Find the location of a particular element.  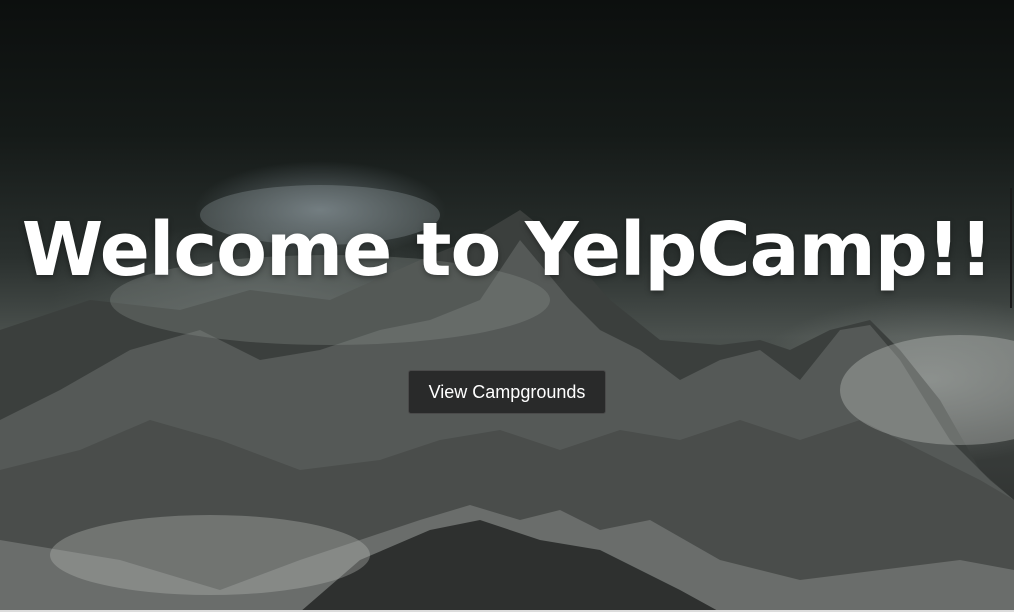

mist-cloud-left is located at coordinates (210, 555).